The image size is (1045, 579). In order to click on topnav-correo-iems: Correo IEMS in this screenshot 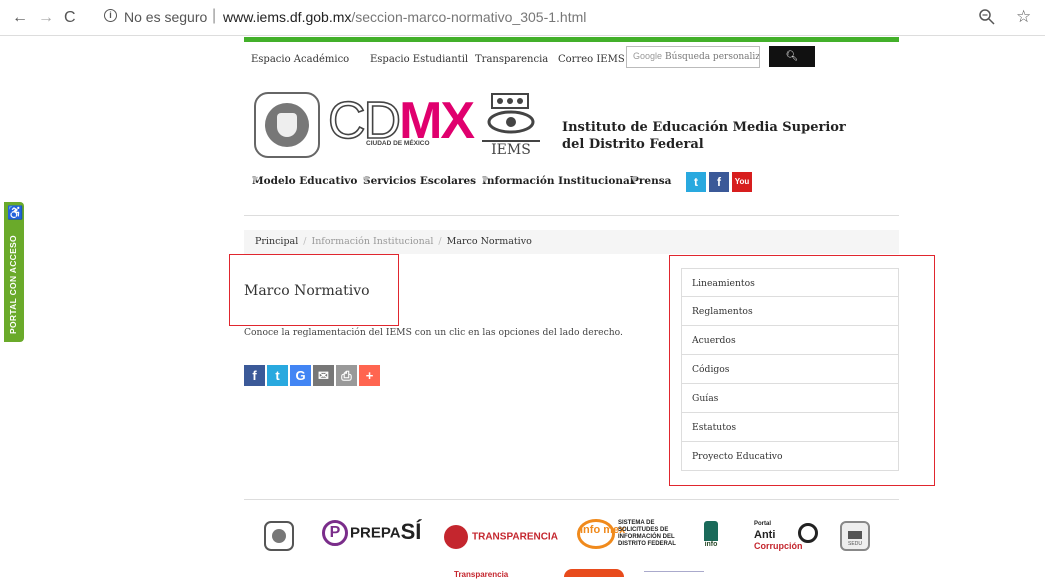, I will do `click(591, 59)`.